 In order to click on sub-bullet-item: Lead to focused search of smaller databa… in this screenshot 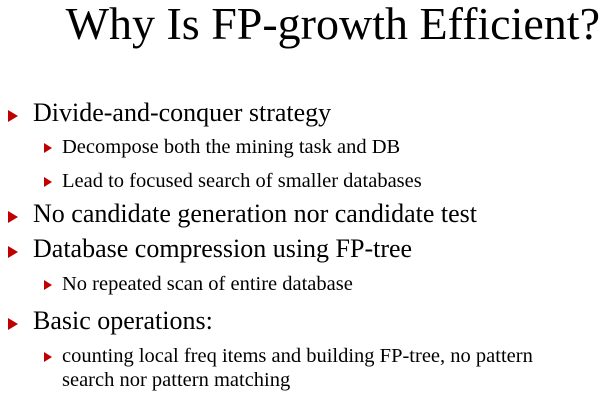, I will do `click(242, 181)`.